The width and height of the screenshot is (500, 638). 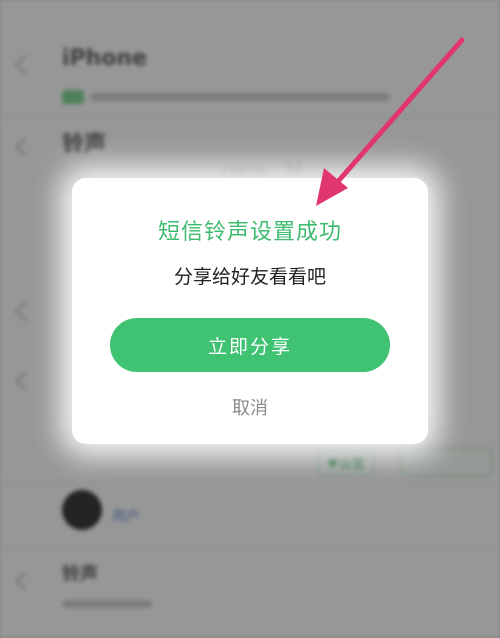 What do you see at coordinates (249, 277) in the screenshot?
I see `dialog-message: 分享给好友看看吧` at bounding box center [249, 277].